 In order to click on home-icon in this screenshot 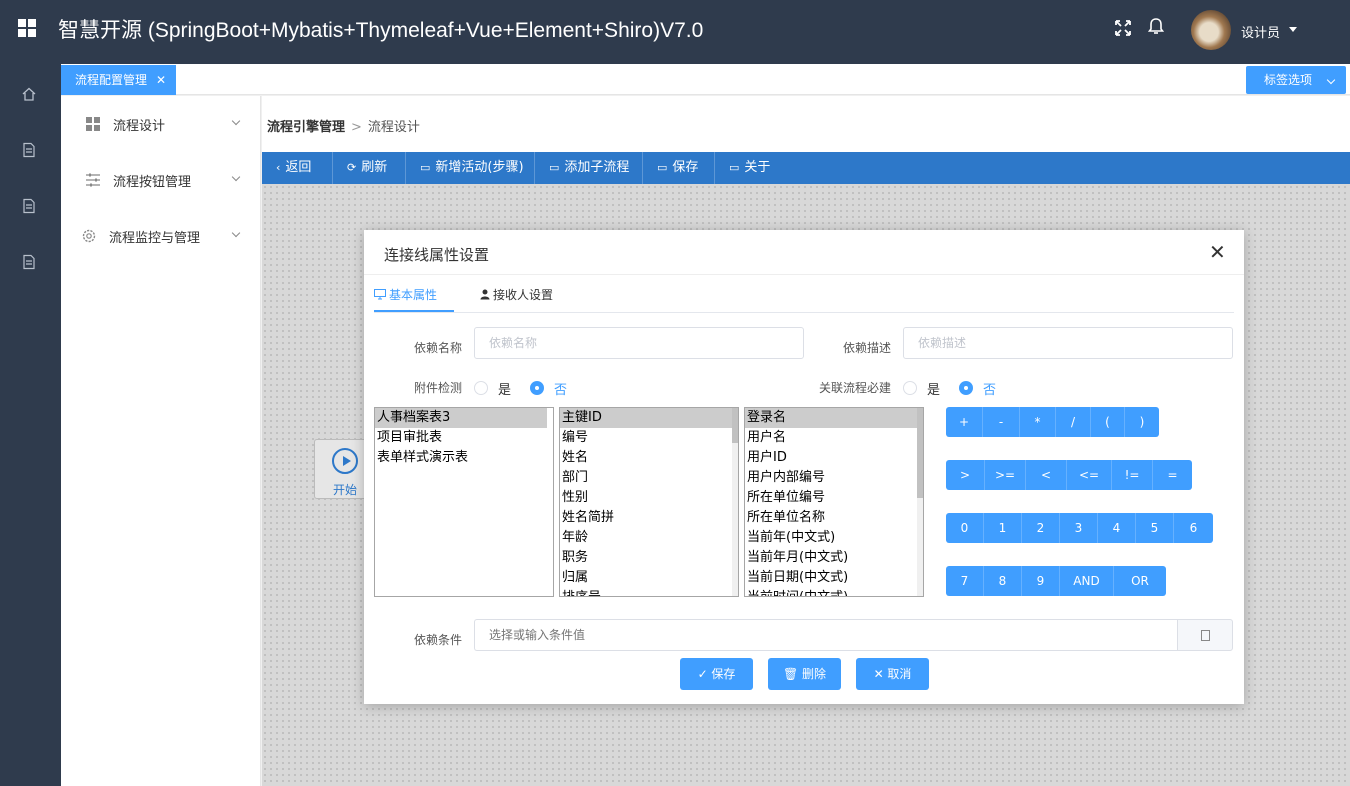, I will do `click(29, 94)`.